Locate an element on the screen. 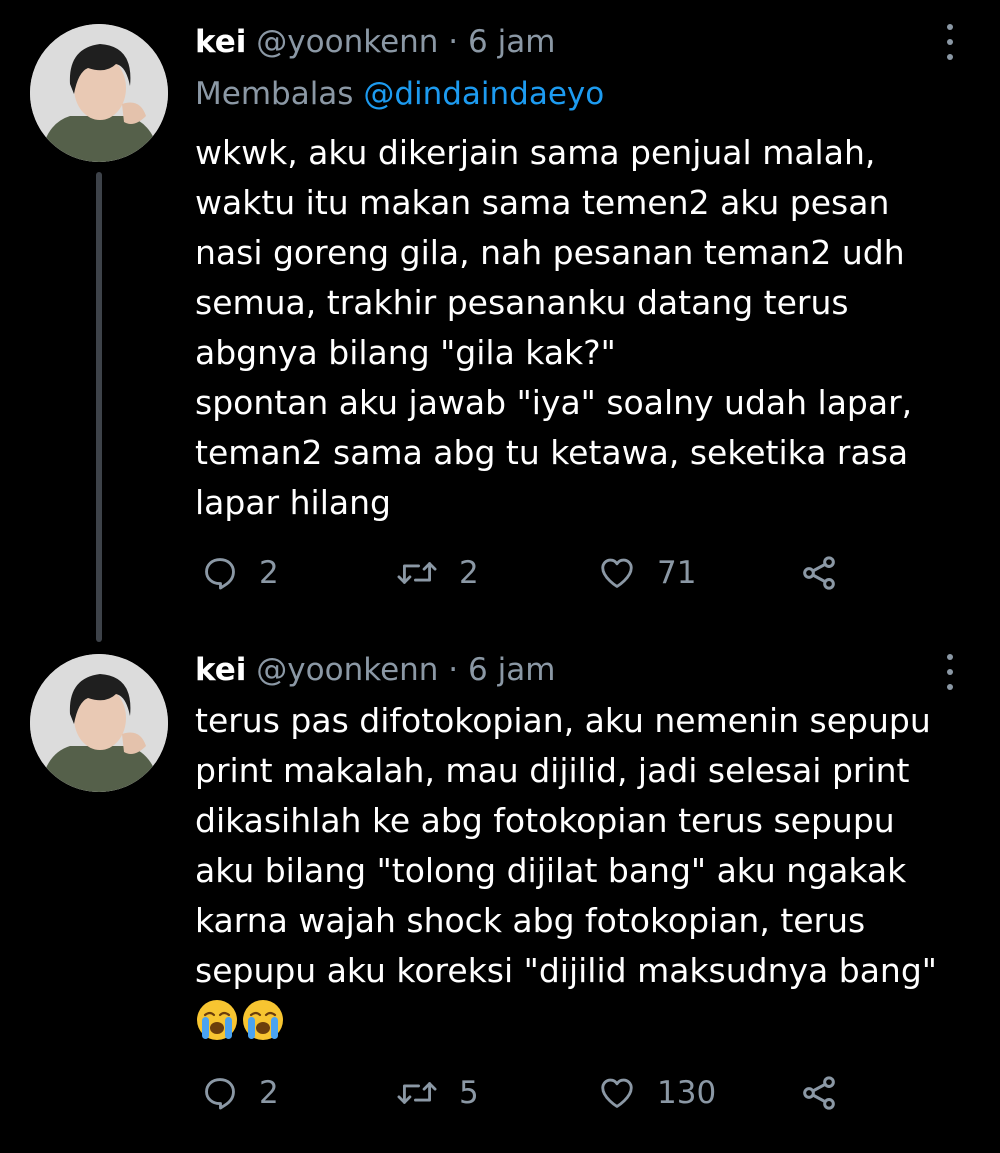 This screenshot has height=1153, width=1000. like-button: 130 is located at coordinates (656, 1093).